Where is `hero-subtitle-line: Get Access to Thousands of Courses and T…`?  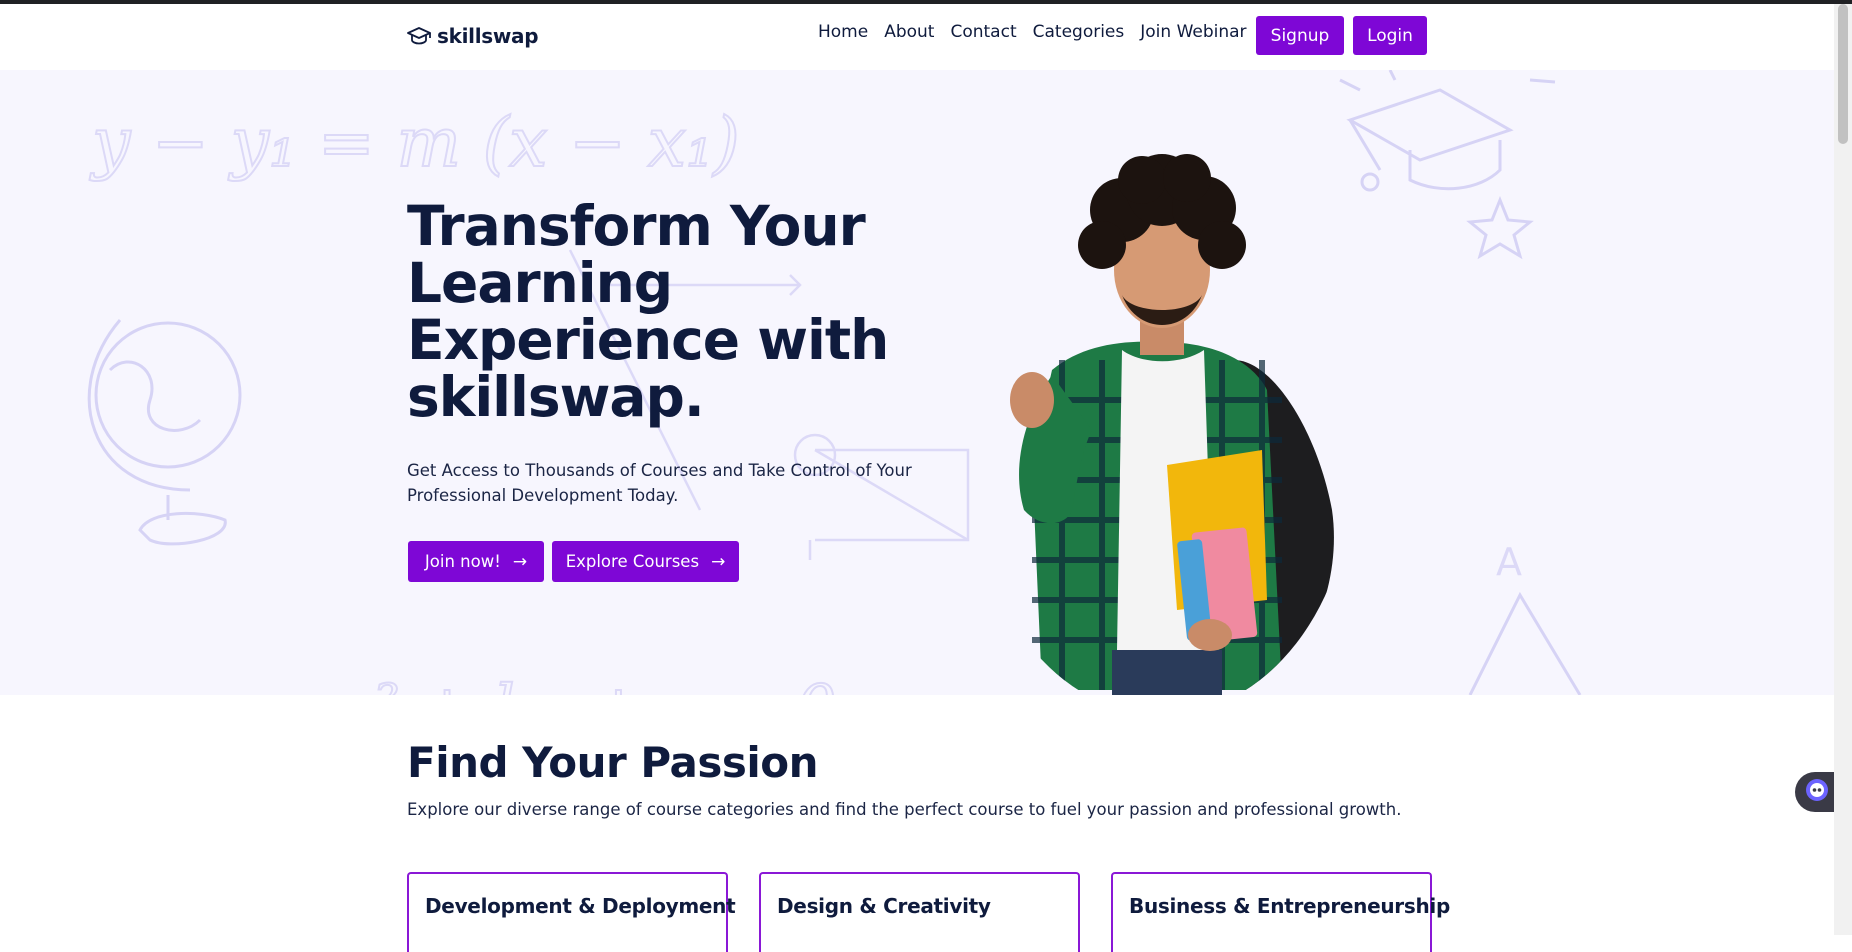 hero-subtitle-line: Get Access to Thousands of Courses and T… is located at coordinates (659, 470).